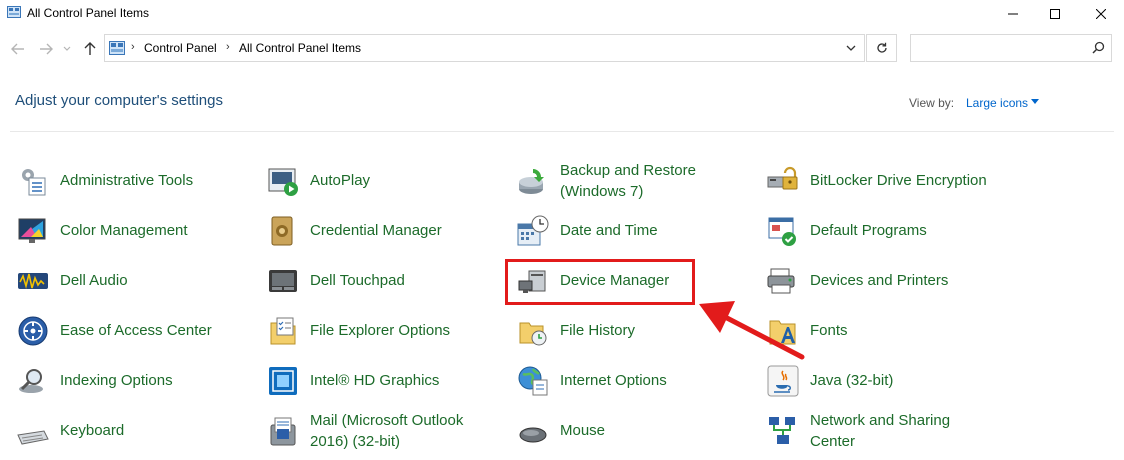 Image resolution: width=1124 pixels, height=460 pixels. I want to click on item-label: Credential Manager, so click(376, 230).